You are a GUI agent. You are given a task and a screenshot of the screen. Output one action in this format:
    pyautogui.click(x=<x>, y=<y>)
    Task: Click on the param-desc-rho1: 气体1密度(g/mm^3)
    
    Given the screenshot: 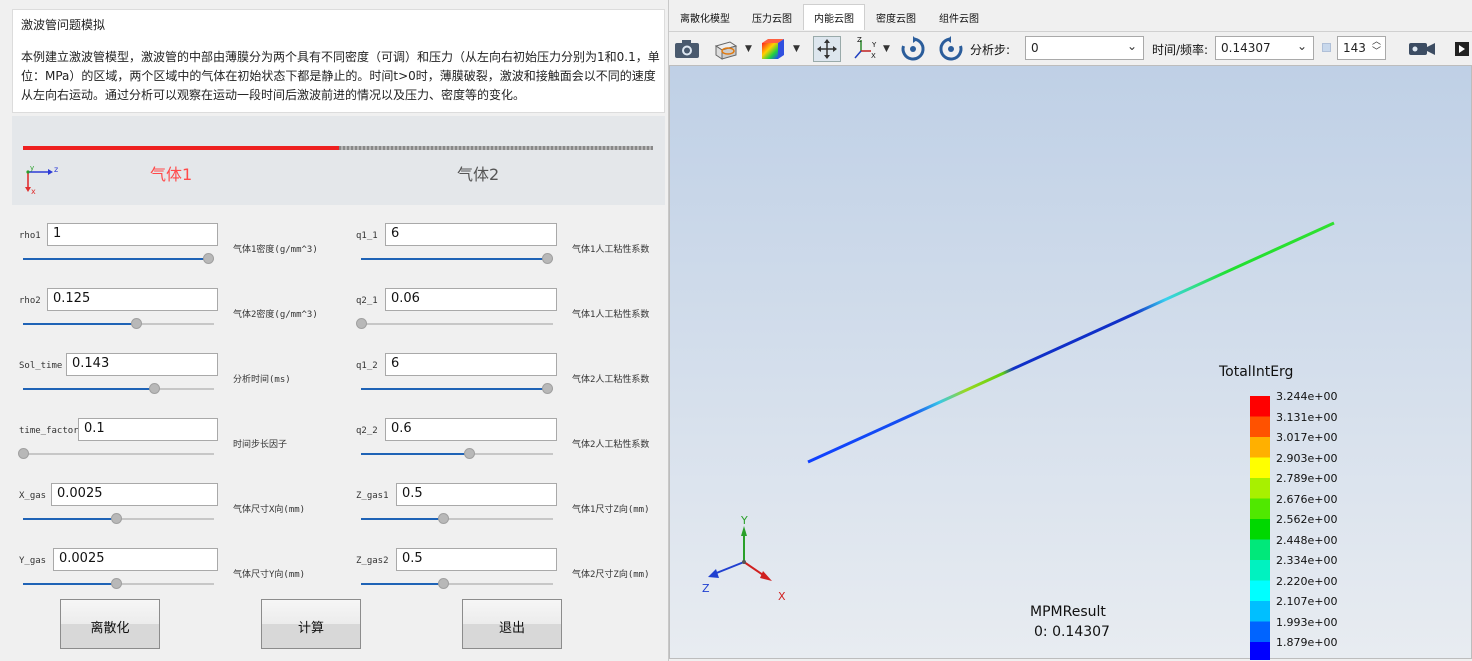 What is the action you would take?
    pyautogui.click(x=275, y=250)
    